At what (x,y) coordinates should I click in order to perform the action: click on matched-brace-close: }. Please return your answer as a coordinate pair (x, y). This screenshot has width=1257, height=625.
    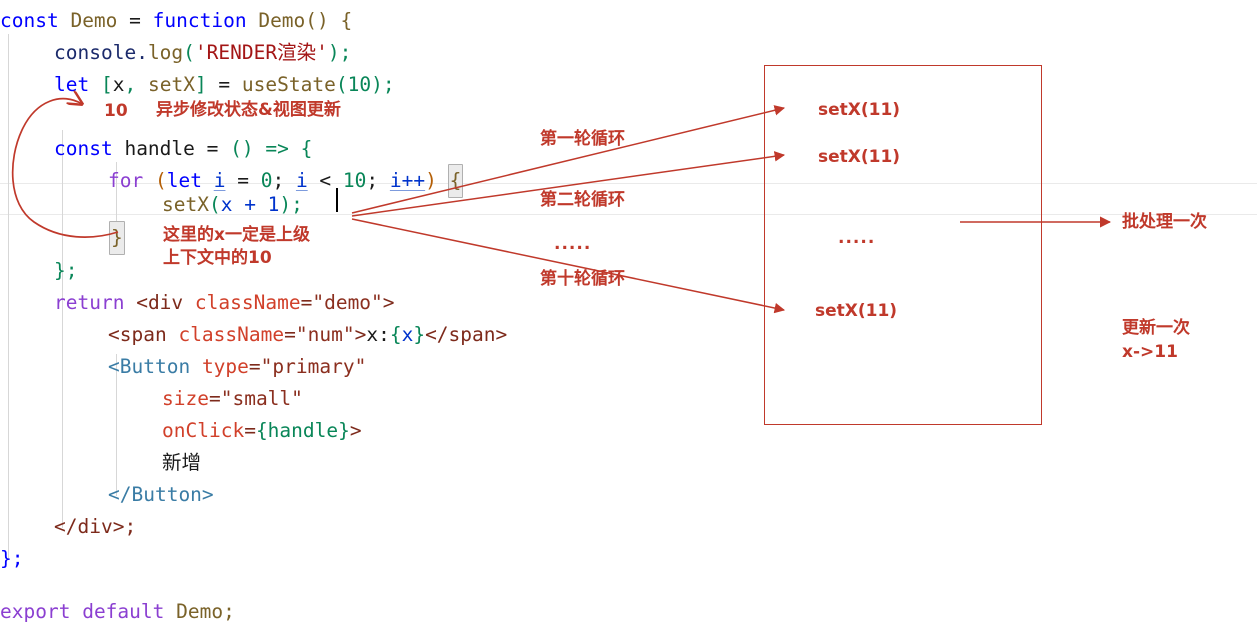
    Looking at the image, I should click on (117, 238).